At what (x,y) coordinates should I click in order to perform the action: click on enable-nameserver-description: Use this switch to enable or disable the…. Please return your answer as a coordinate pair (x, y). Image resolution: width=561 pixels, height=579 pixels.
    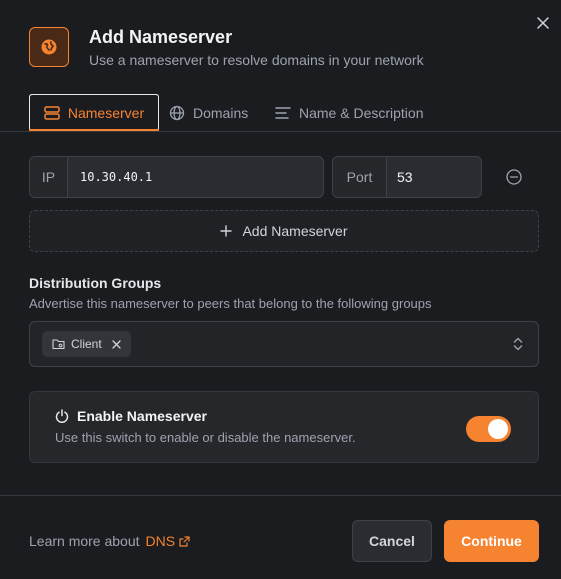
    Looking at the image, I should click on (205, 437).